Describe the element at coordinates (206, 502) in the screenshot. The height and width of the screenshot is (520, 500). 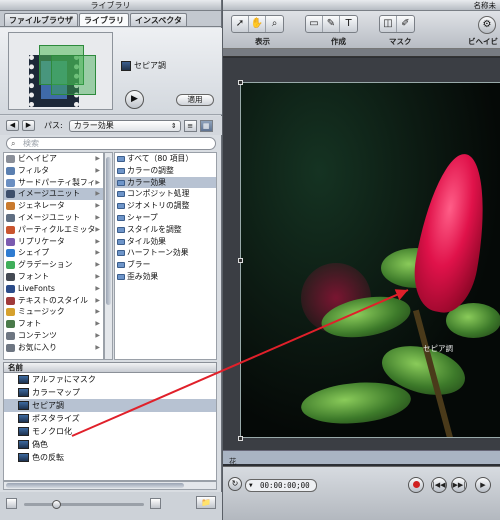
I see `add-folder-icon: 📁` at that location.